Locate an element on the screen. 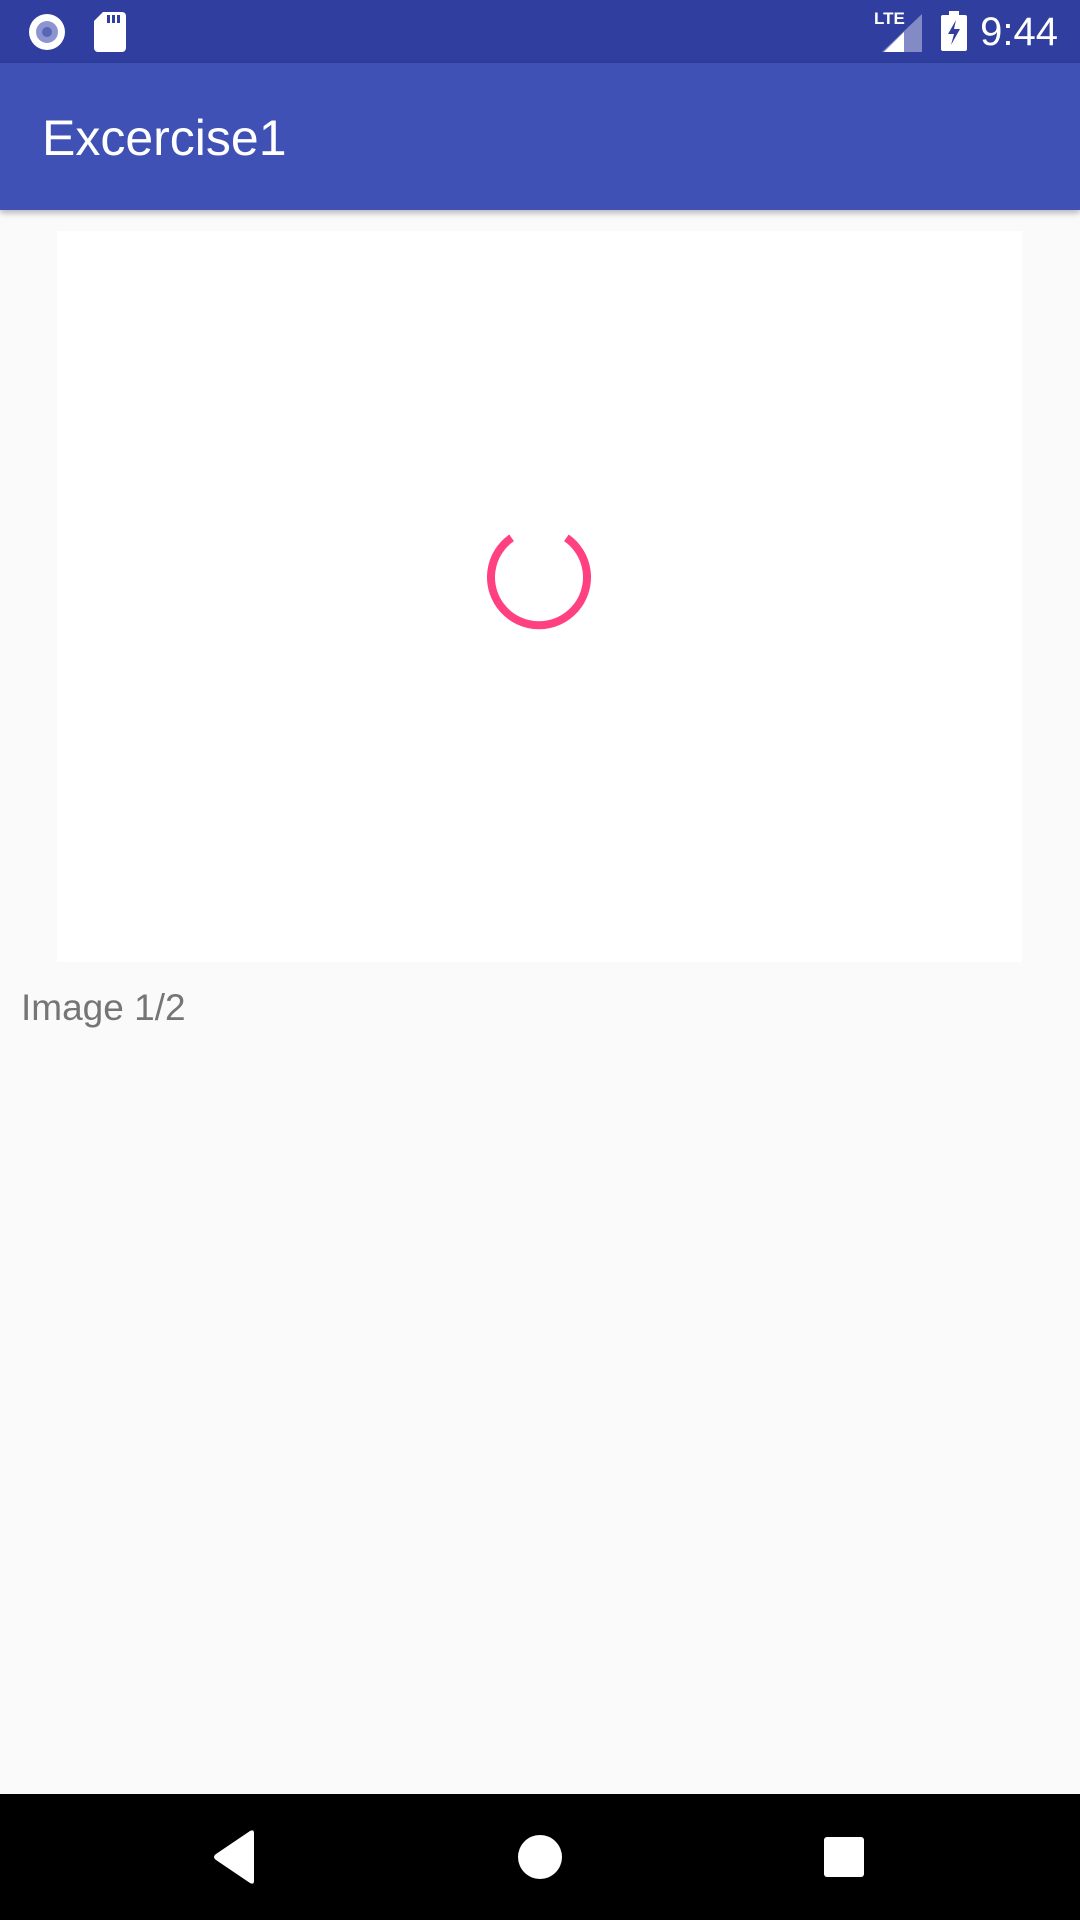 The height and width of the screenshot is (1920, 1080). radio-icon is located at coordinates (47, 32).